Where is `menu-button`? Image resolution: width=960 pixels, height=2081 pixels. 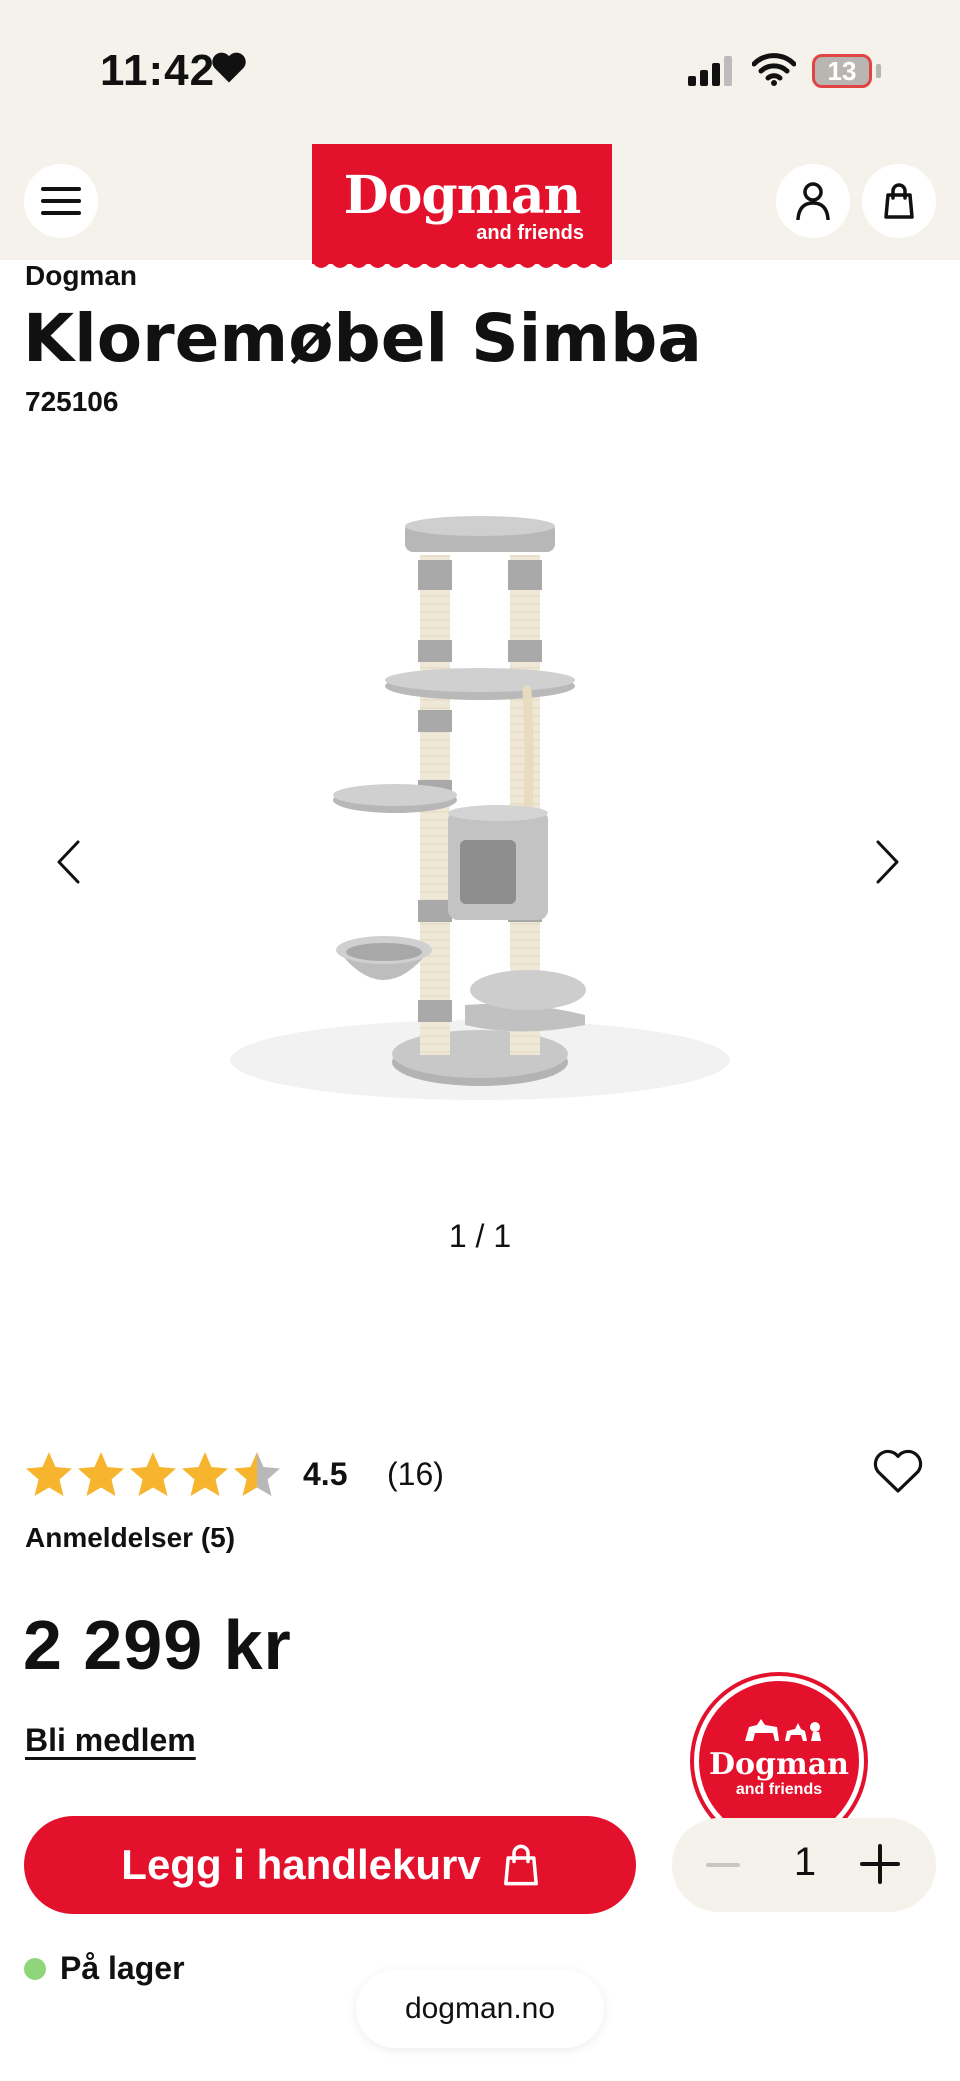
menu-button is located at coordinates (61, 201).